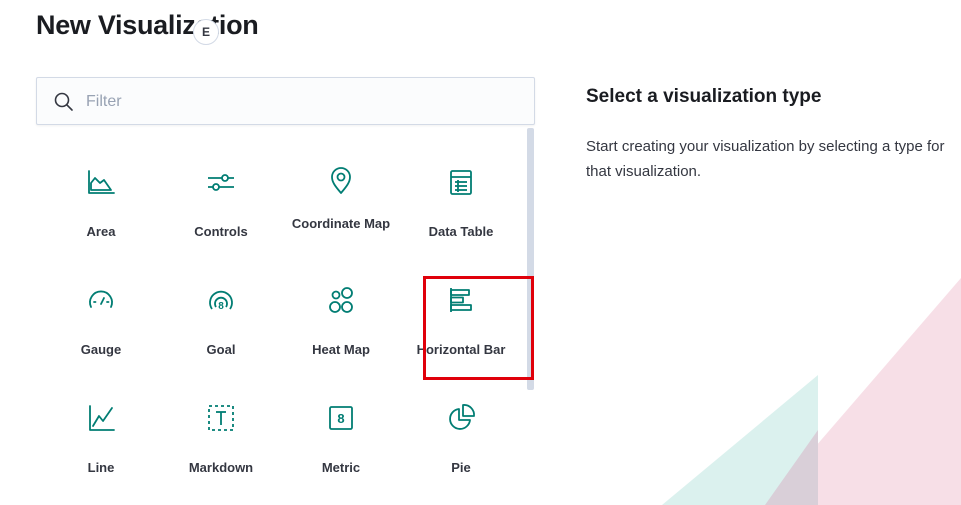 The width and height of the screenshot is (961, 505). What do you see at coordinates (341, 467) in the screenshot?
I see `type-label: Metric` at bounding box center [341, 467].